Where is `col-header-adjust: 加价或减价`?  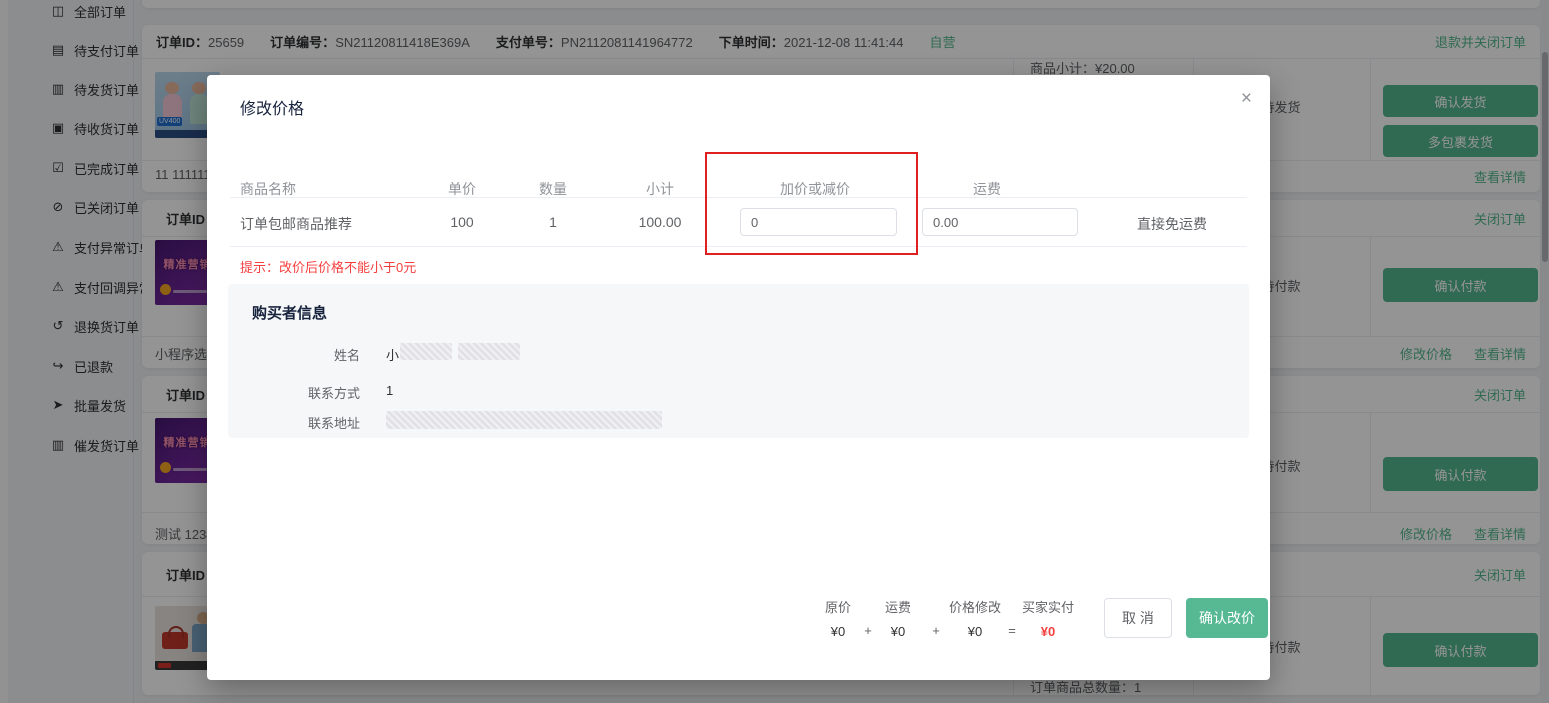 col-header-adjust: 加价或减价 is located at coordinates (815, 189).